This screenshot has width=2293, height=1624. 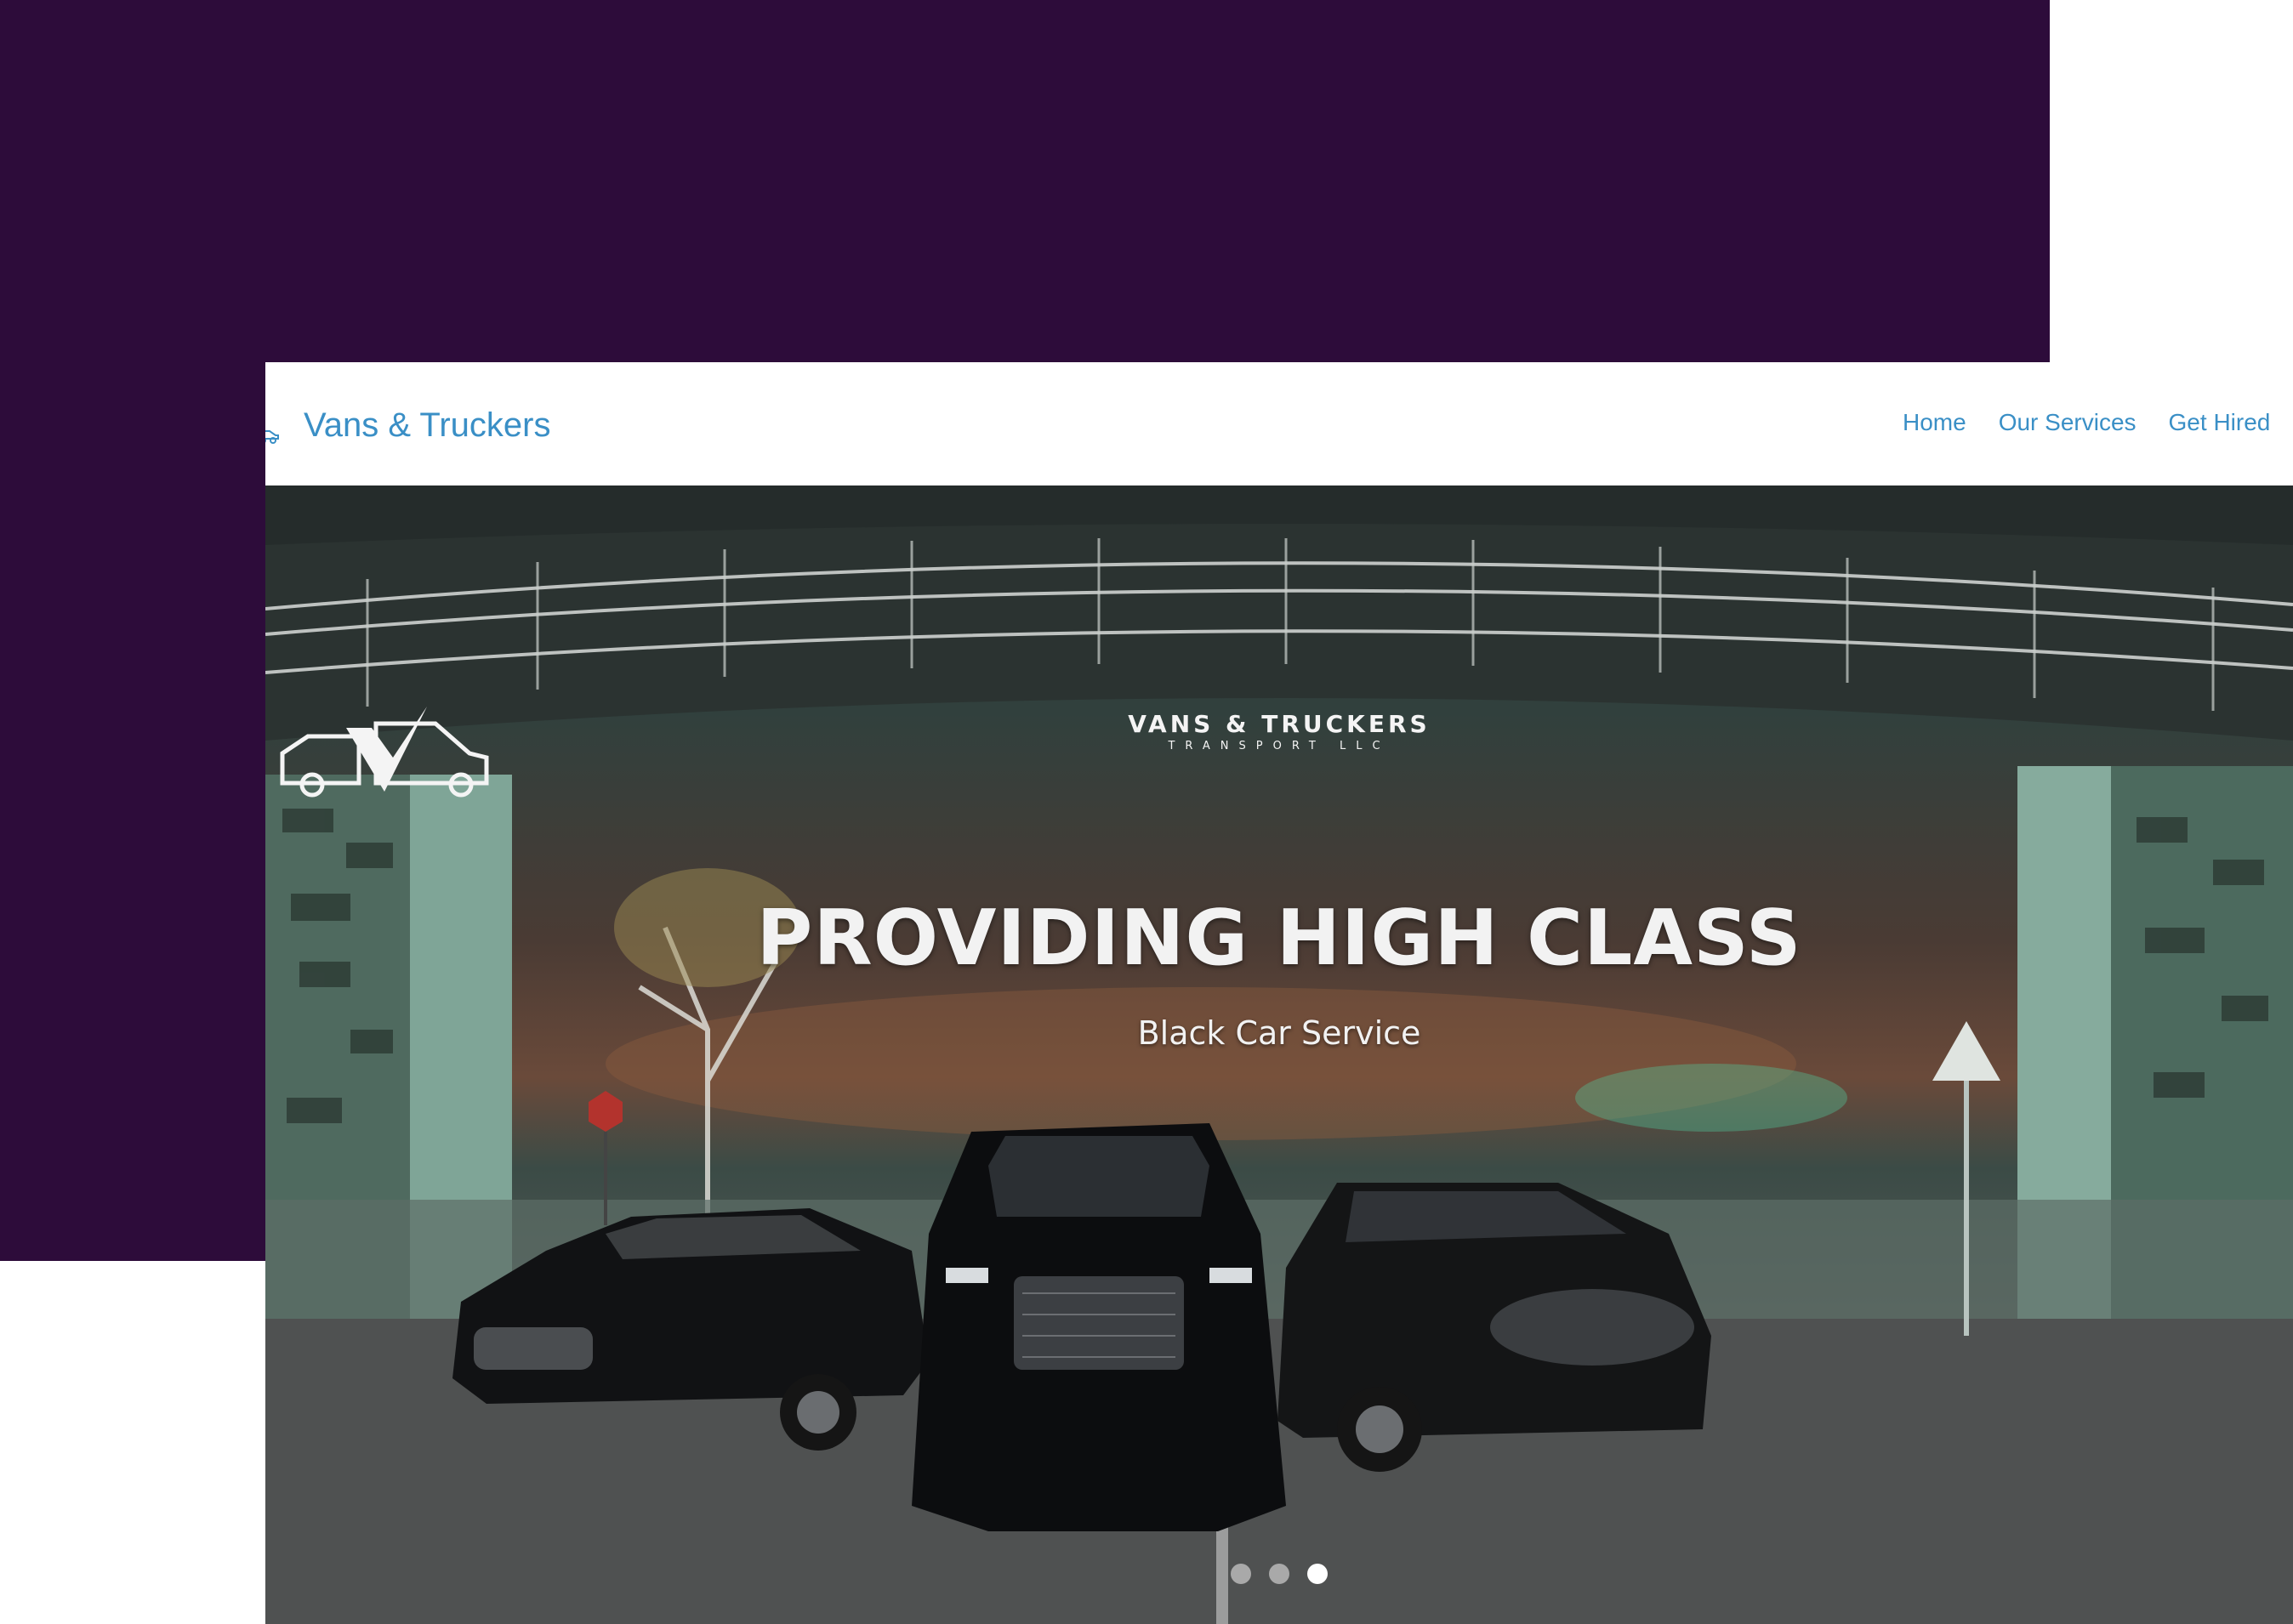 I want to click on hero-headline: PROVIDING HIGH CLASS, so click(x=1279, y=939).